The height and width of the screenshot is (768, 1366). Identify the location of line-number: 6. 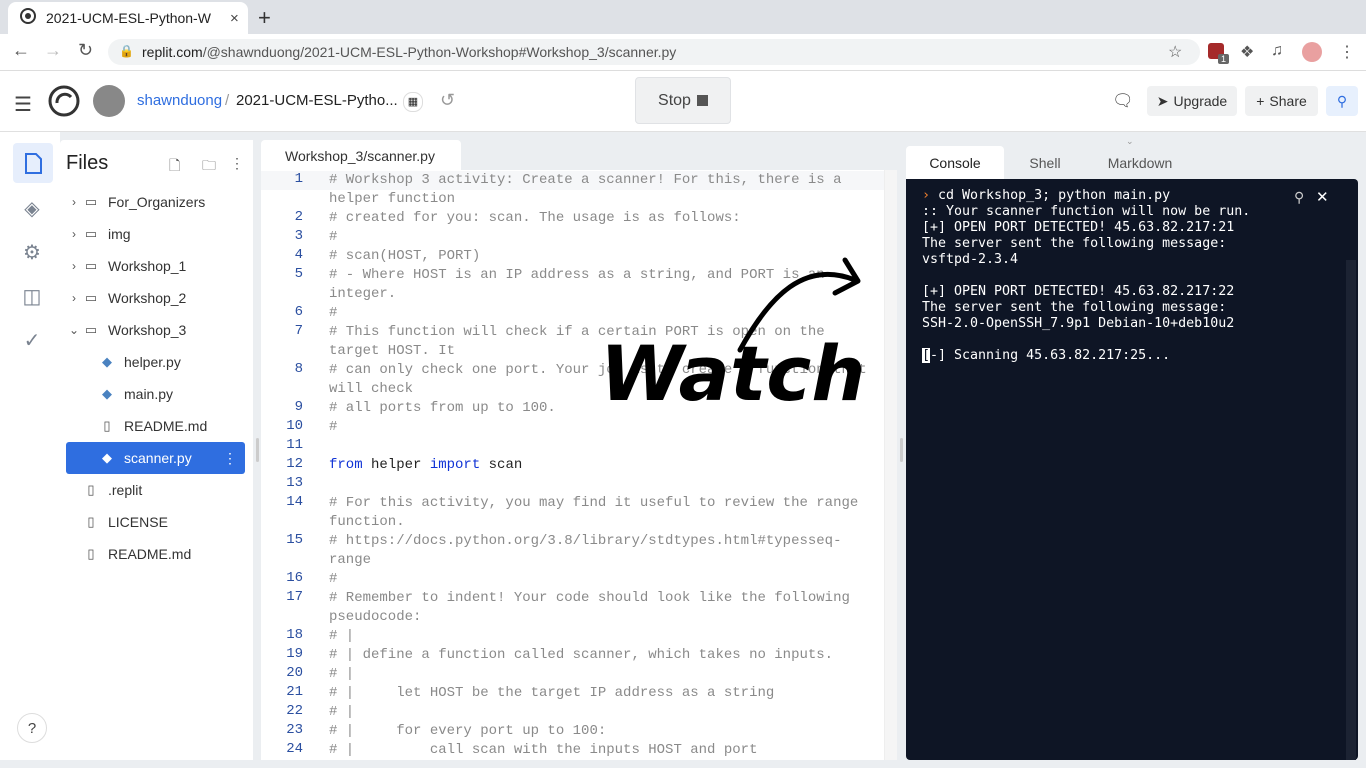
(298, 312).